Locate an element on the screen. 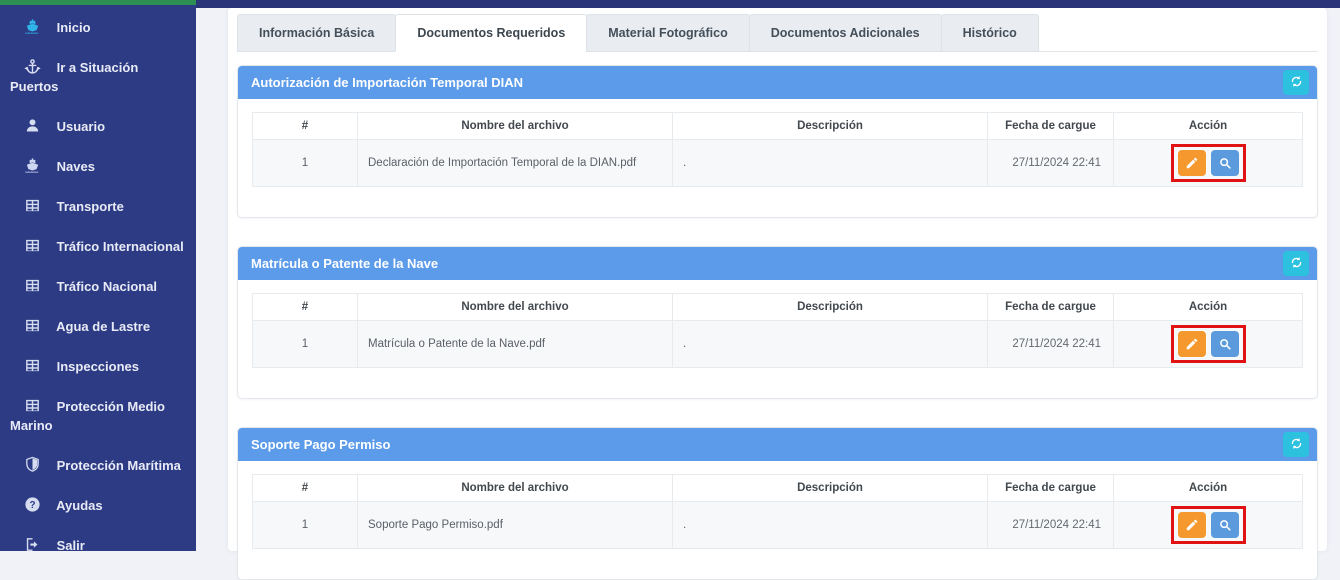 Image resolution: width=1340 pixels, height=580 pixels. panel-title: Soporte Pago Permiso is located at coordinates (767, 444).